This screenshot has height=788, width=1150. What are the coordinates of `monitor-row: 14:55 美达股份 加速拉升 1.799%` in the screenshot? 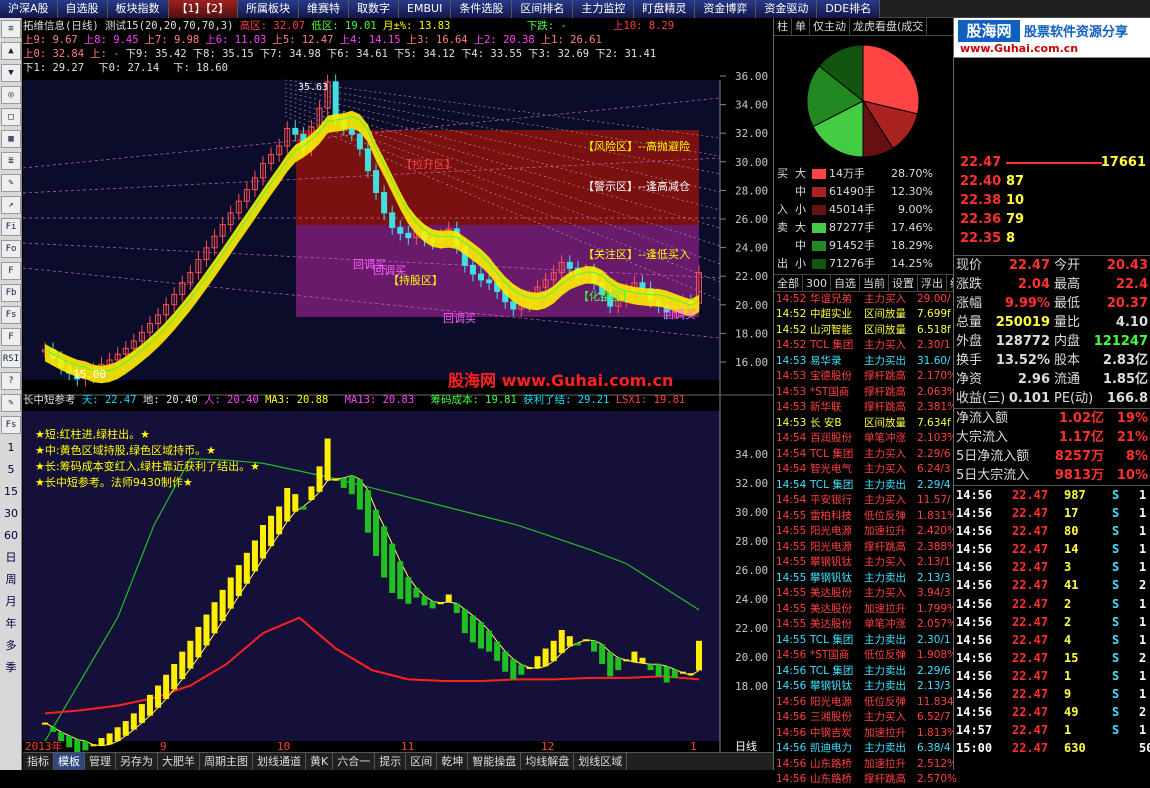 It's located at (865, 610).